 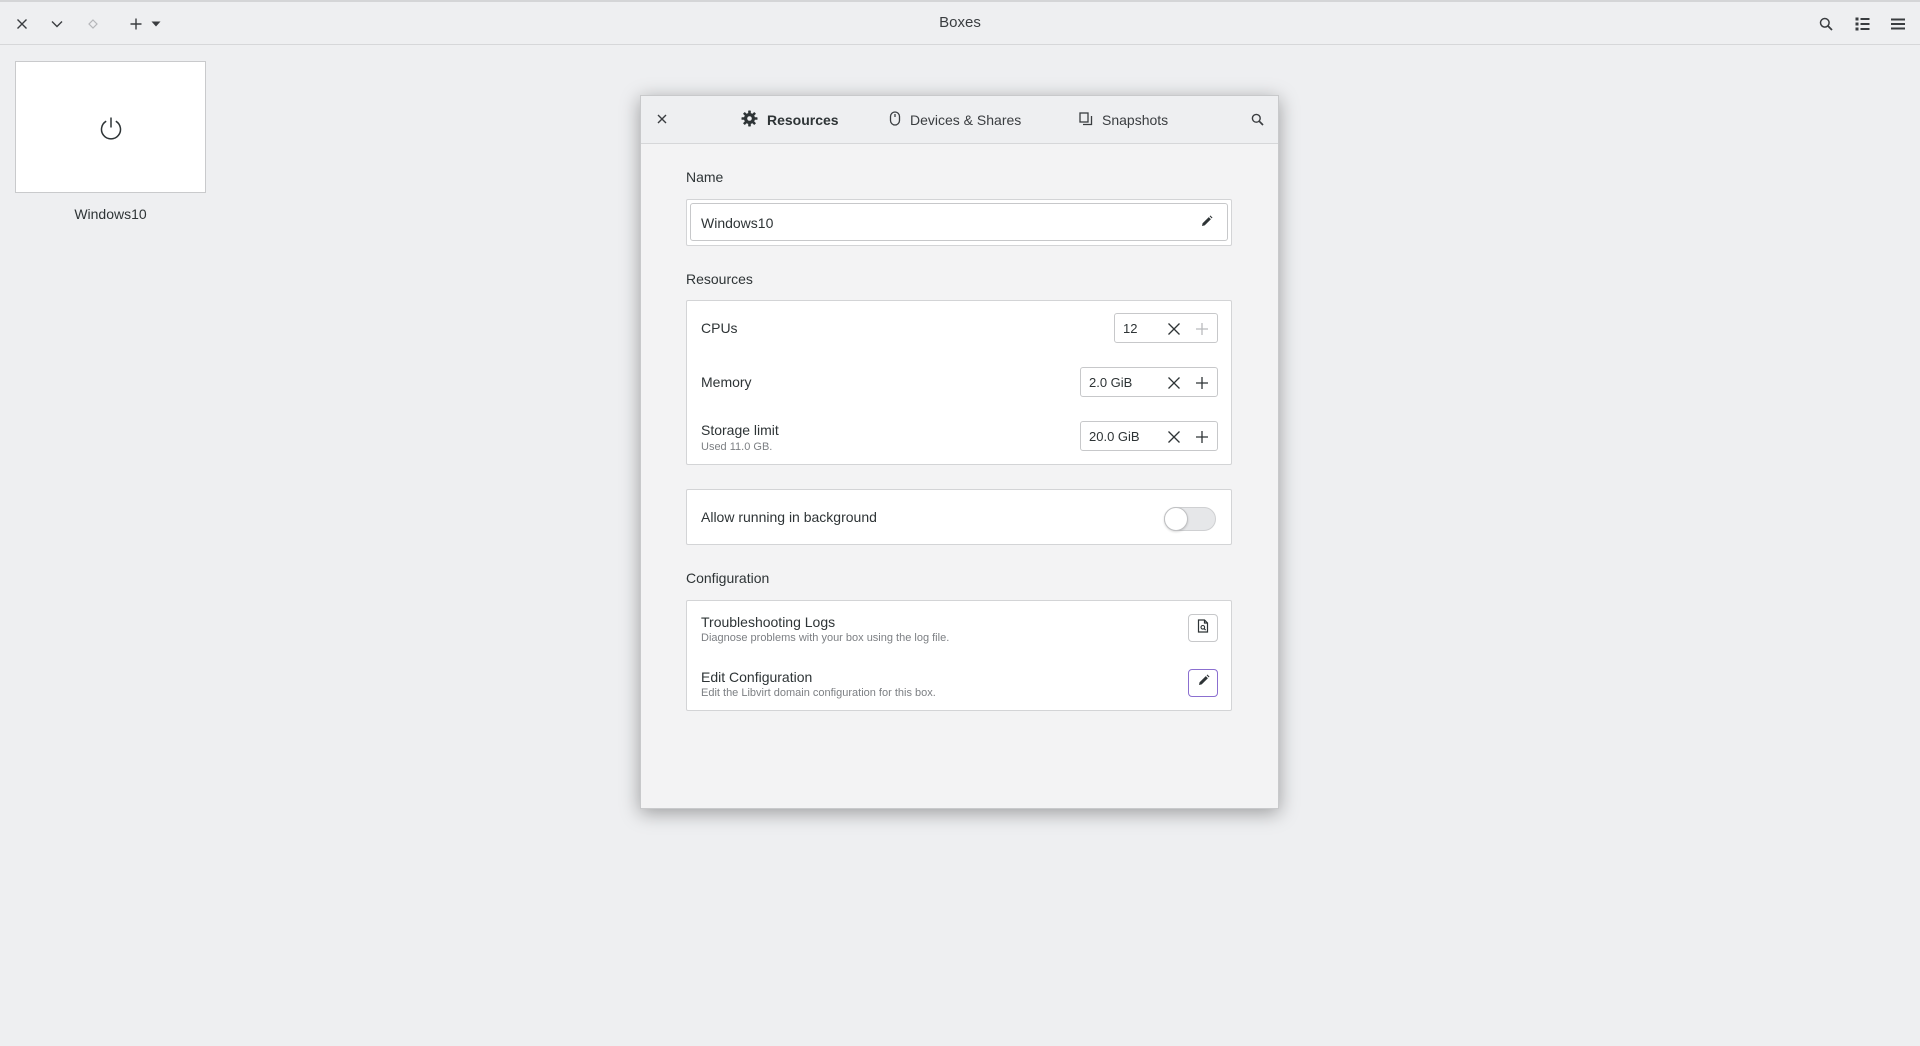 What do you see at coordinates (1862, 24) in the screenshot?
I see `list-view-icon` at bounding box center [1862, 24].